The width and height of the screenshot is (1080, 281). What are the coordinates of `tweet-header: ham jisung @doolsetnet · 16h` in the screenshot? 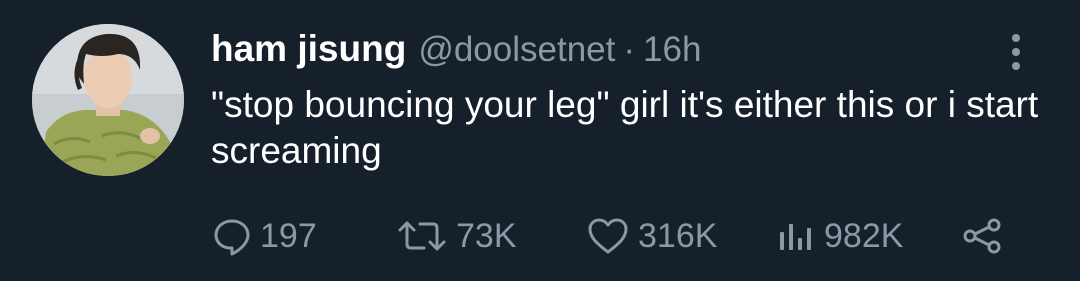 It's located at (456, 51).